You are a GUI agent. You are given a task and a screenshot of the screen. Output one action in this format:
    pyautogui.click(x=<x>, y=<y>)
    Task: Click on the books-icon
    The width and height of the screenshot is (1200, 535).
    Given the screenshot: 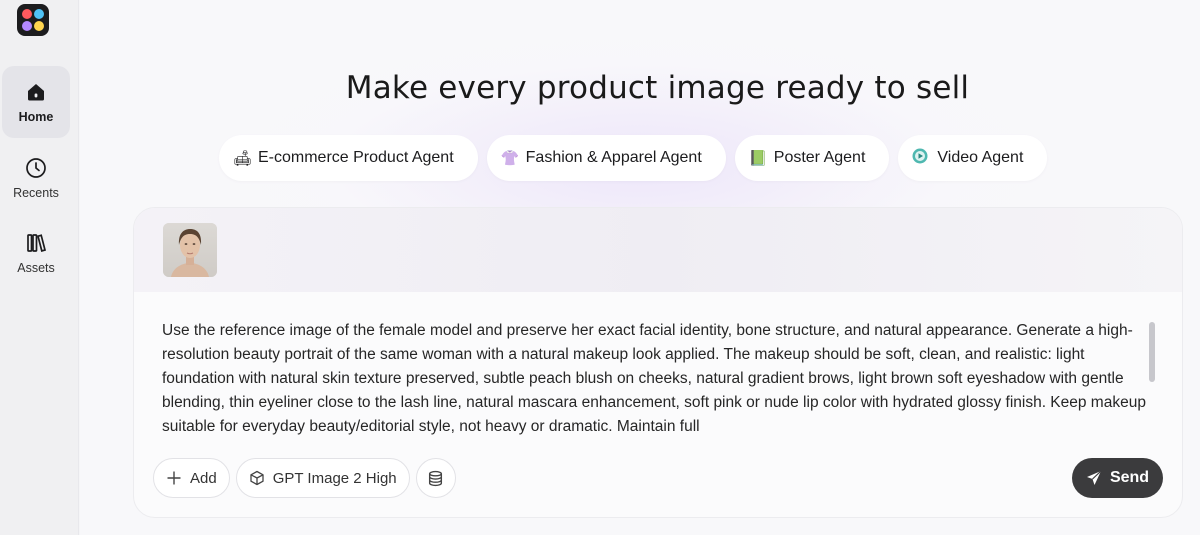 What is the action you would take?
    pyautogui.click(x=37, y=243)
    